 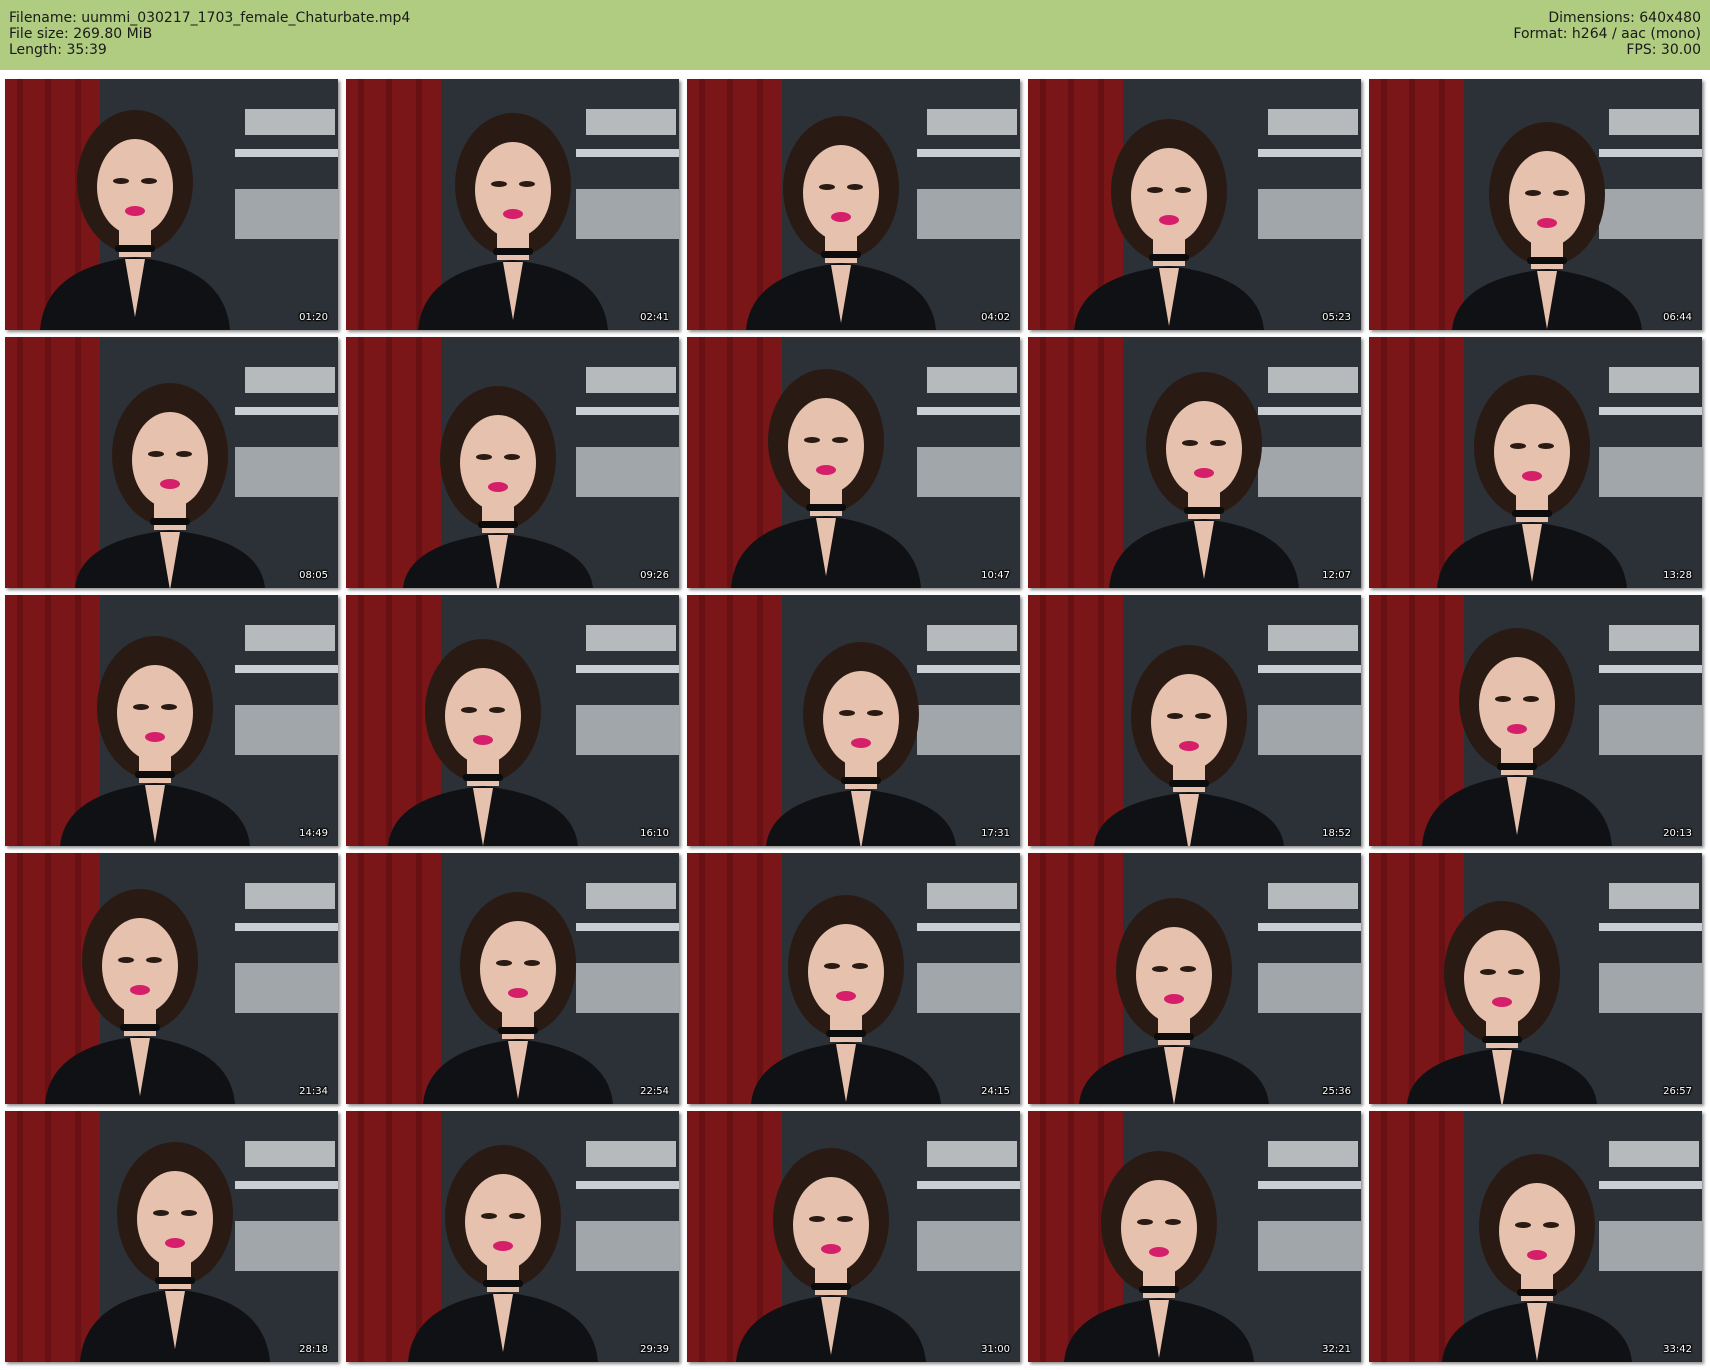 I want to click on video-thumbnail: 10:47, so click(x=853, y=462).